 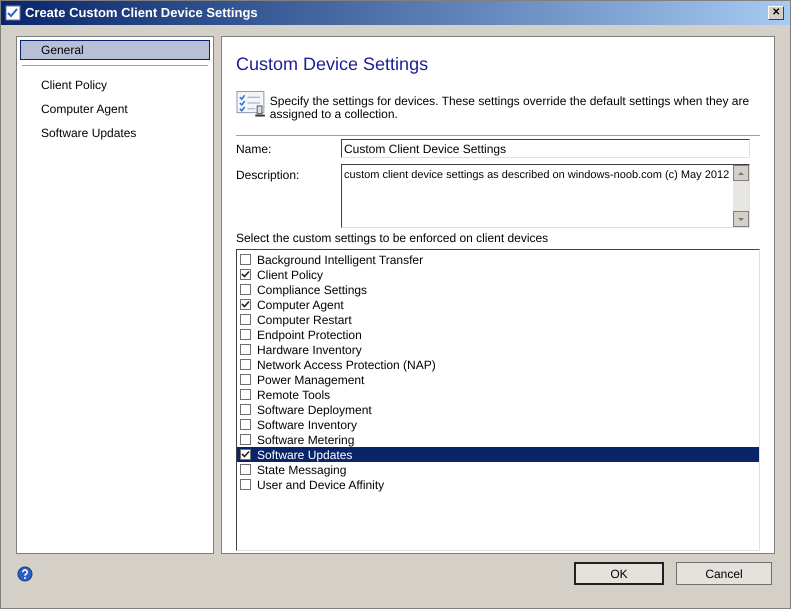 What do you see at coordinates (393, 238) in the screenshot?
I see `settings-label: Select the custom settings to be enforced on client devices` at bounding box center [393, 238].